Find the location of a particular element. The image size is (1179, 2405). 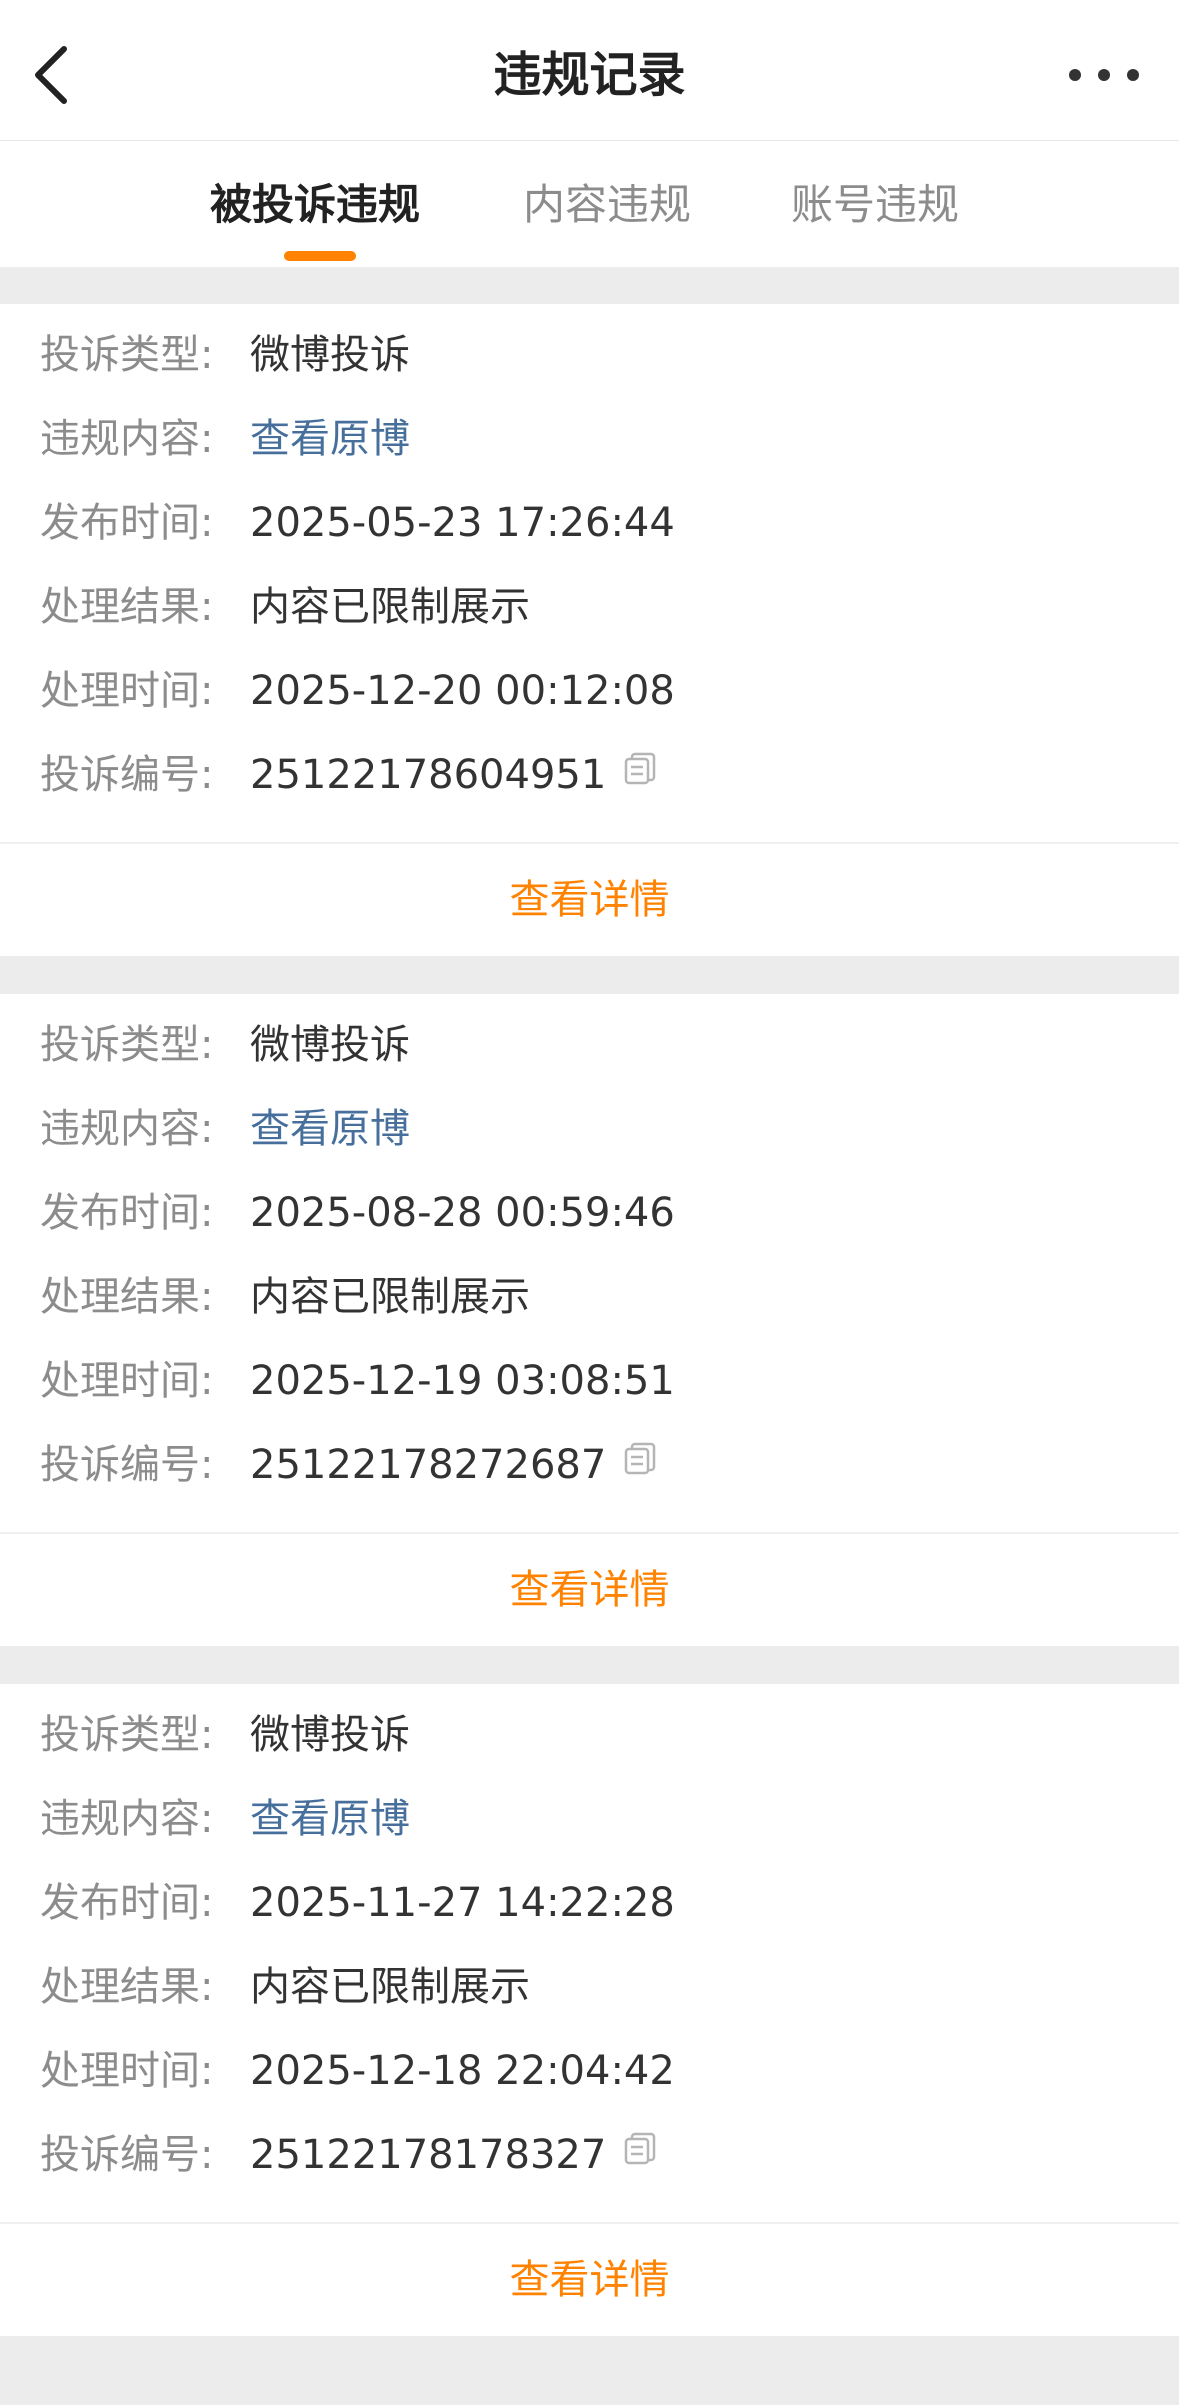

record-row-publish-time: 发布时间: 2025-05-23 17:26:44 is located at coordinates (357, 523).